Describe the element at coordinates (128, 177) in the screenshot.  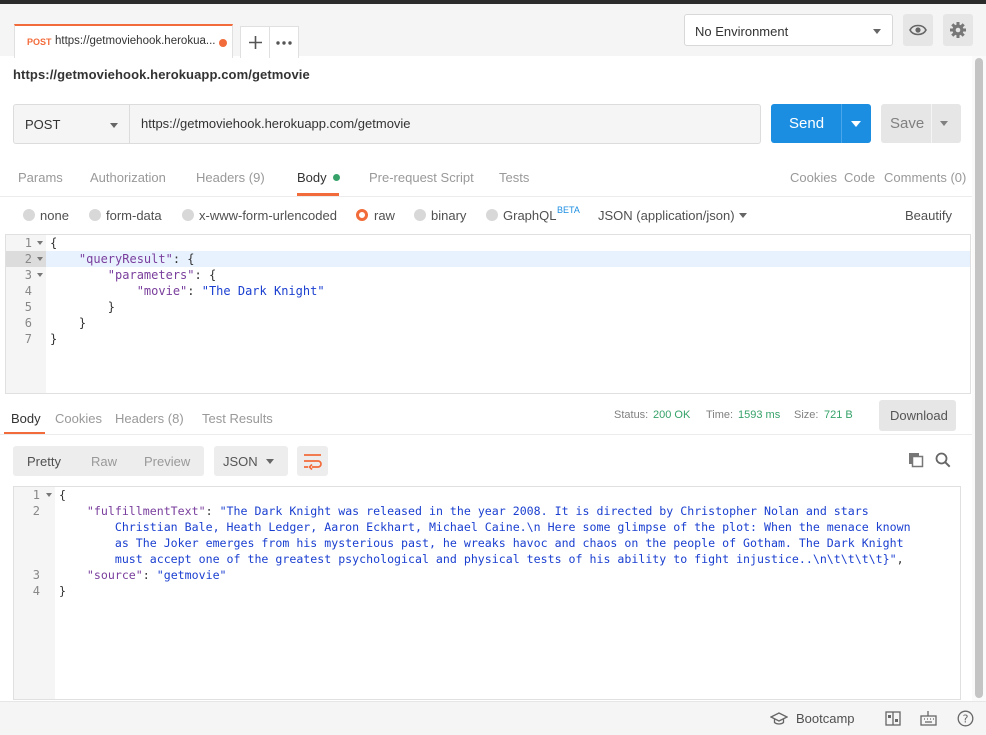
I see `tab-authorization: Authorization` at that location.